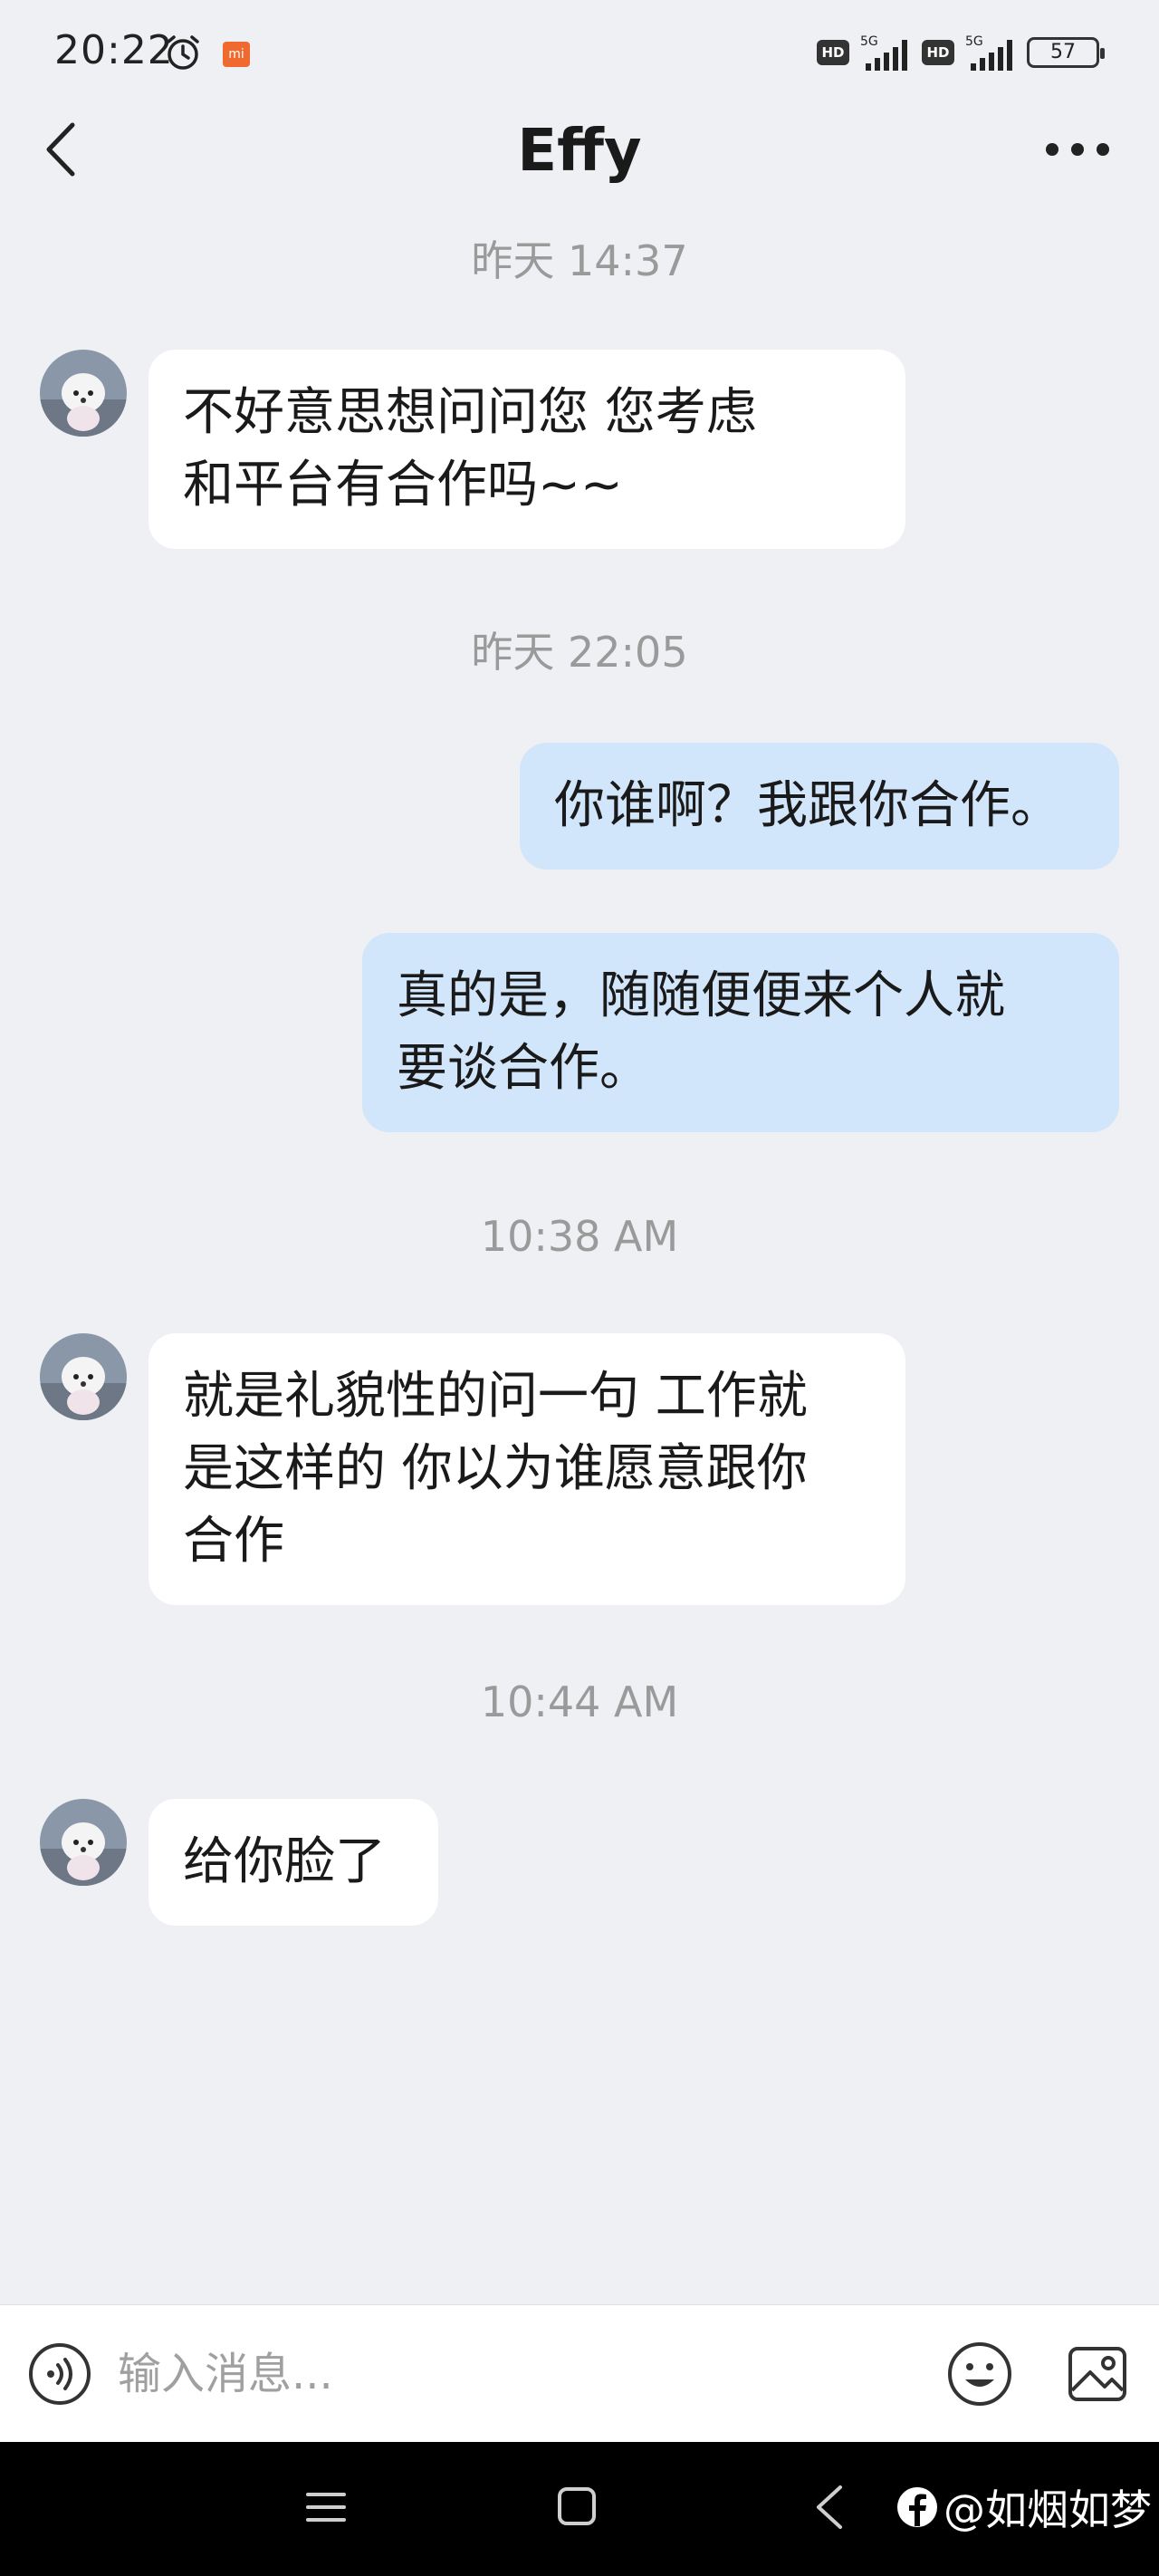  What do you see at coordinates (701, 995) in the screenshot?
I see `message-line: 真的是，随随便便来个人就` at bounding box center [701, 995].